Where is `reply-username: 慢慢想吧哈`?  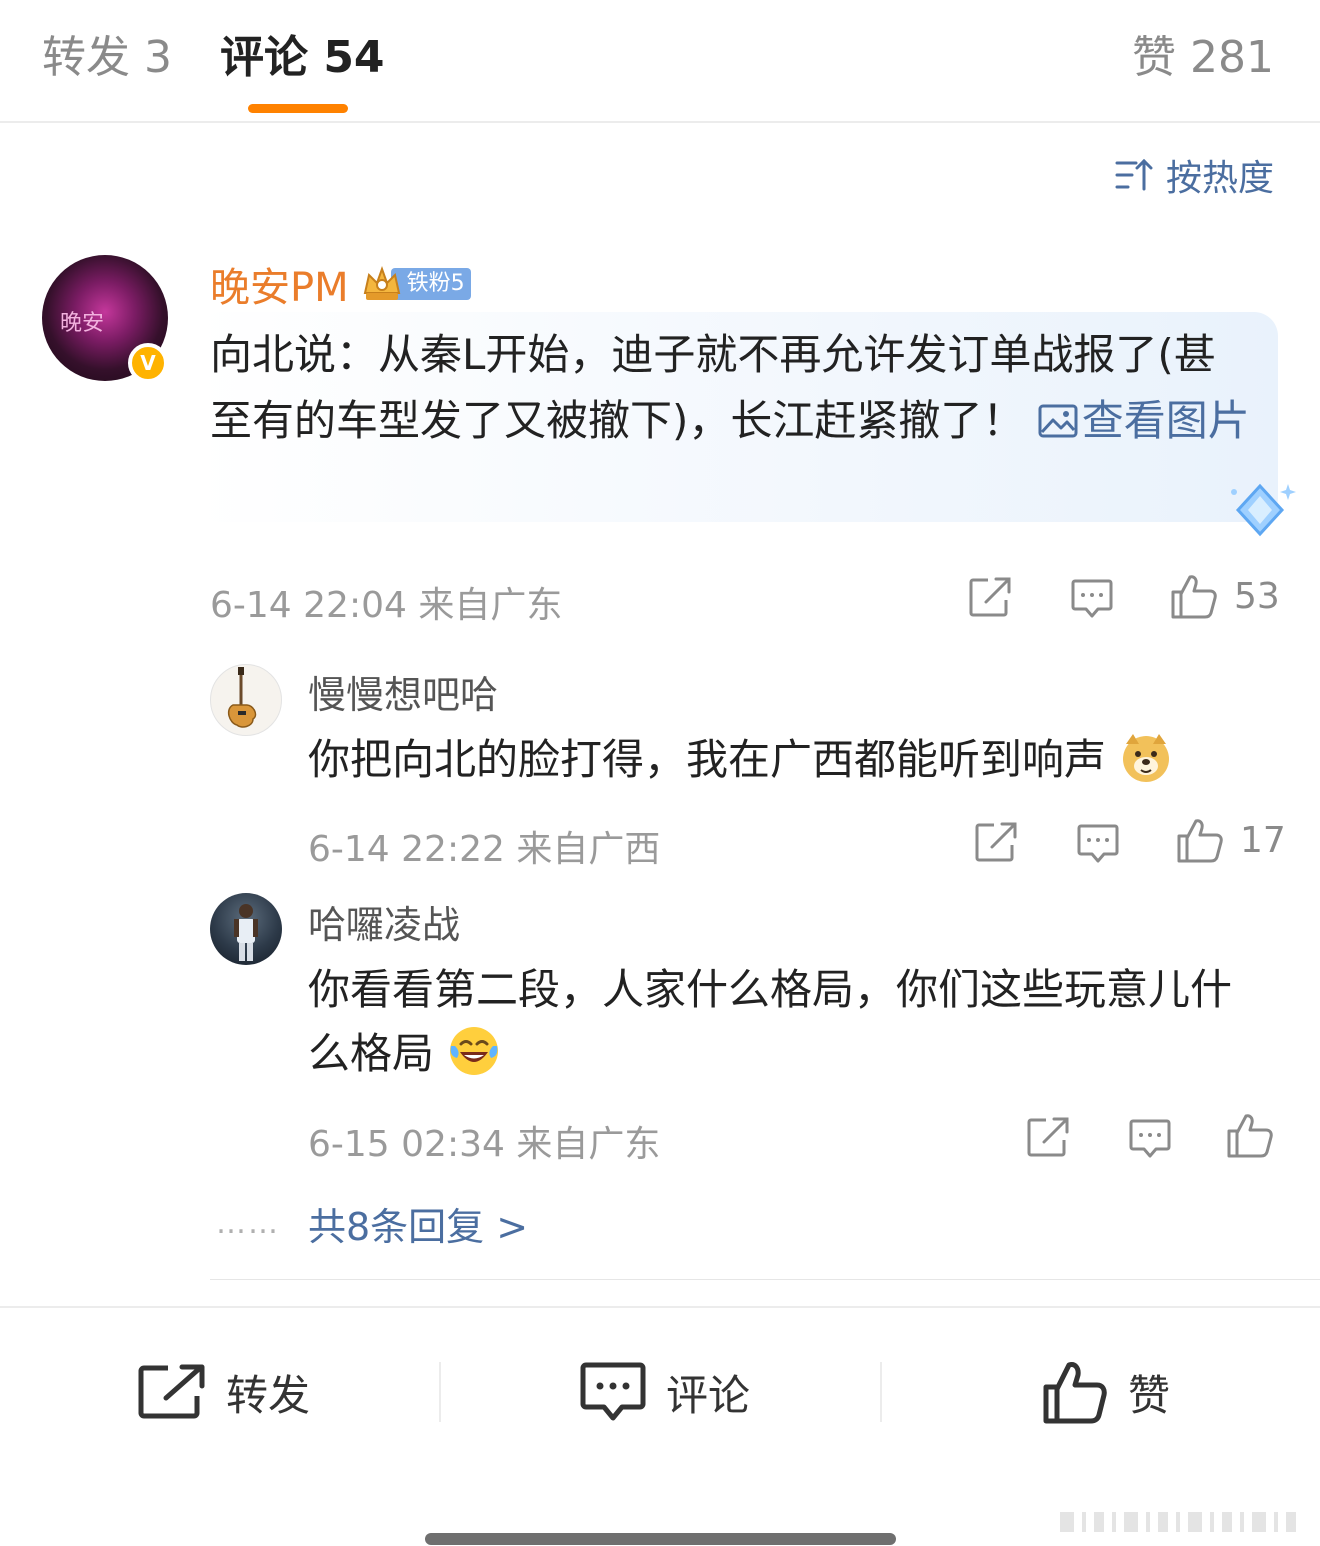
reply-username: 慢慢想吧哈 is located at coordinates (403, 691).